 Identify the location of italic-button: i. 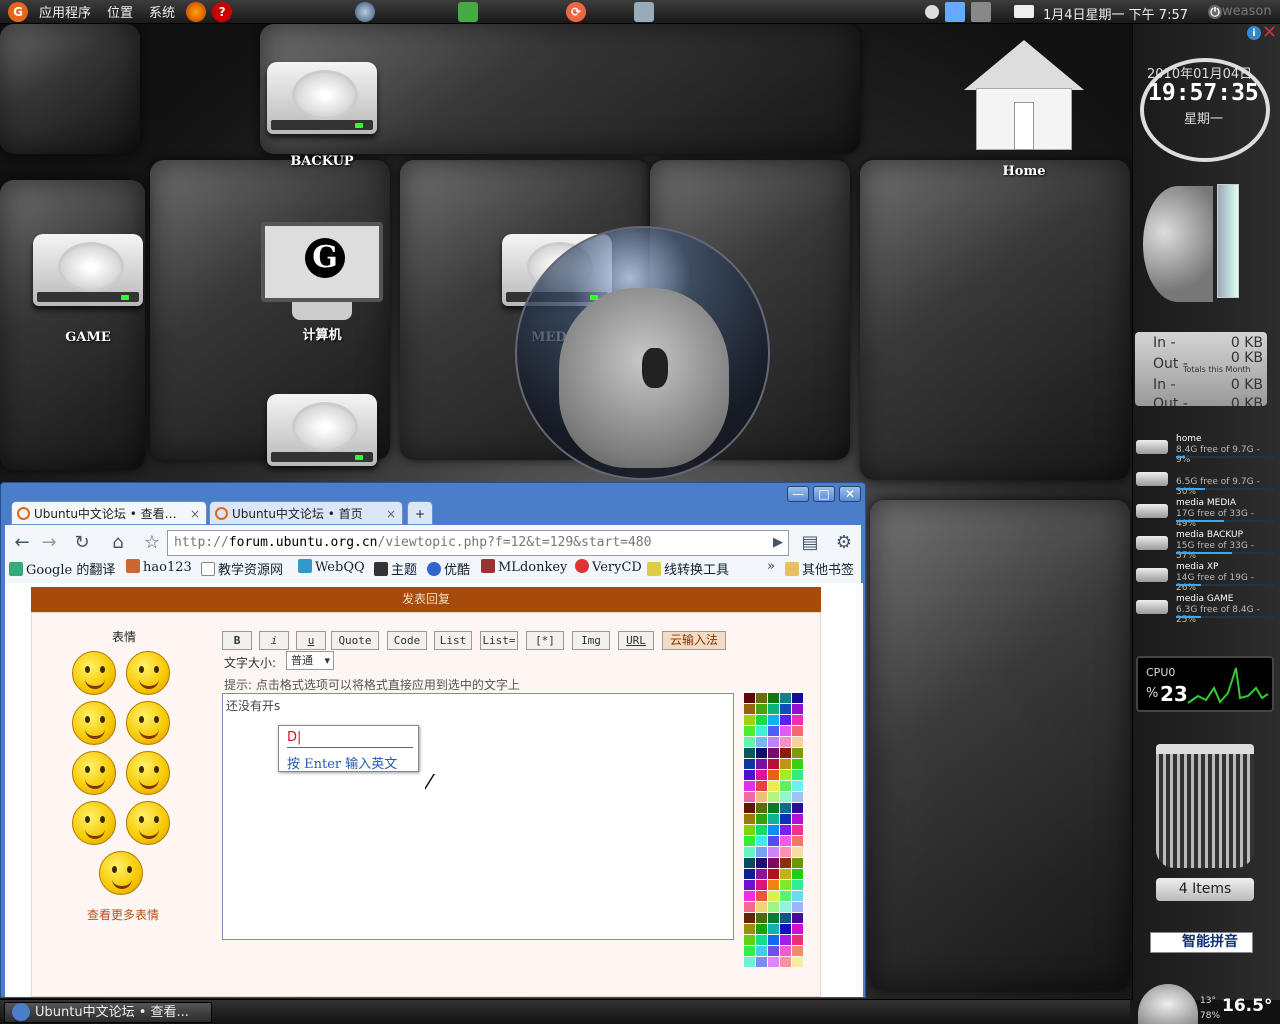
(274, 640).